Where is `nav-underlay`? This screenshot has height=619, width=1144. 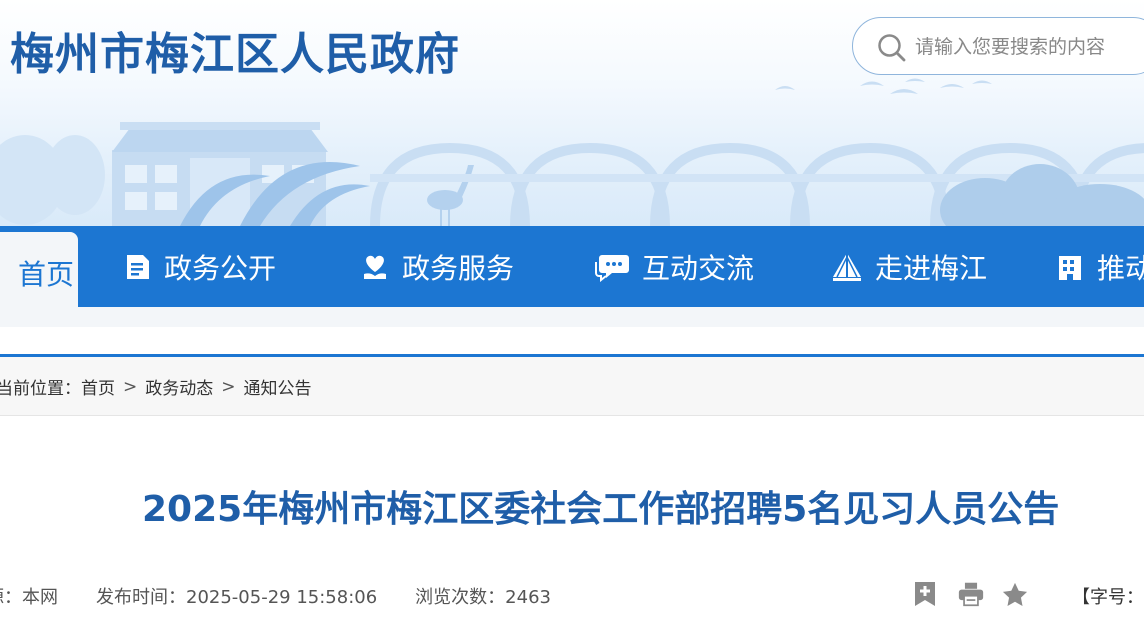
nav-underlay is located at coordinates (572, 317).